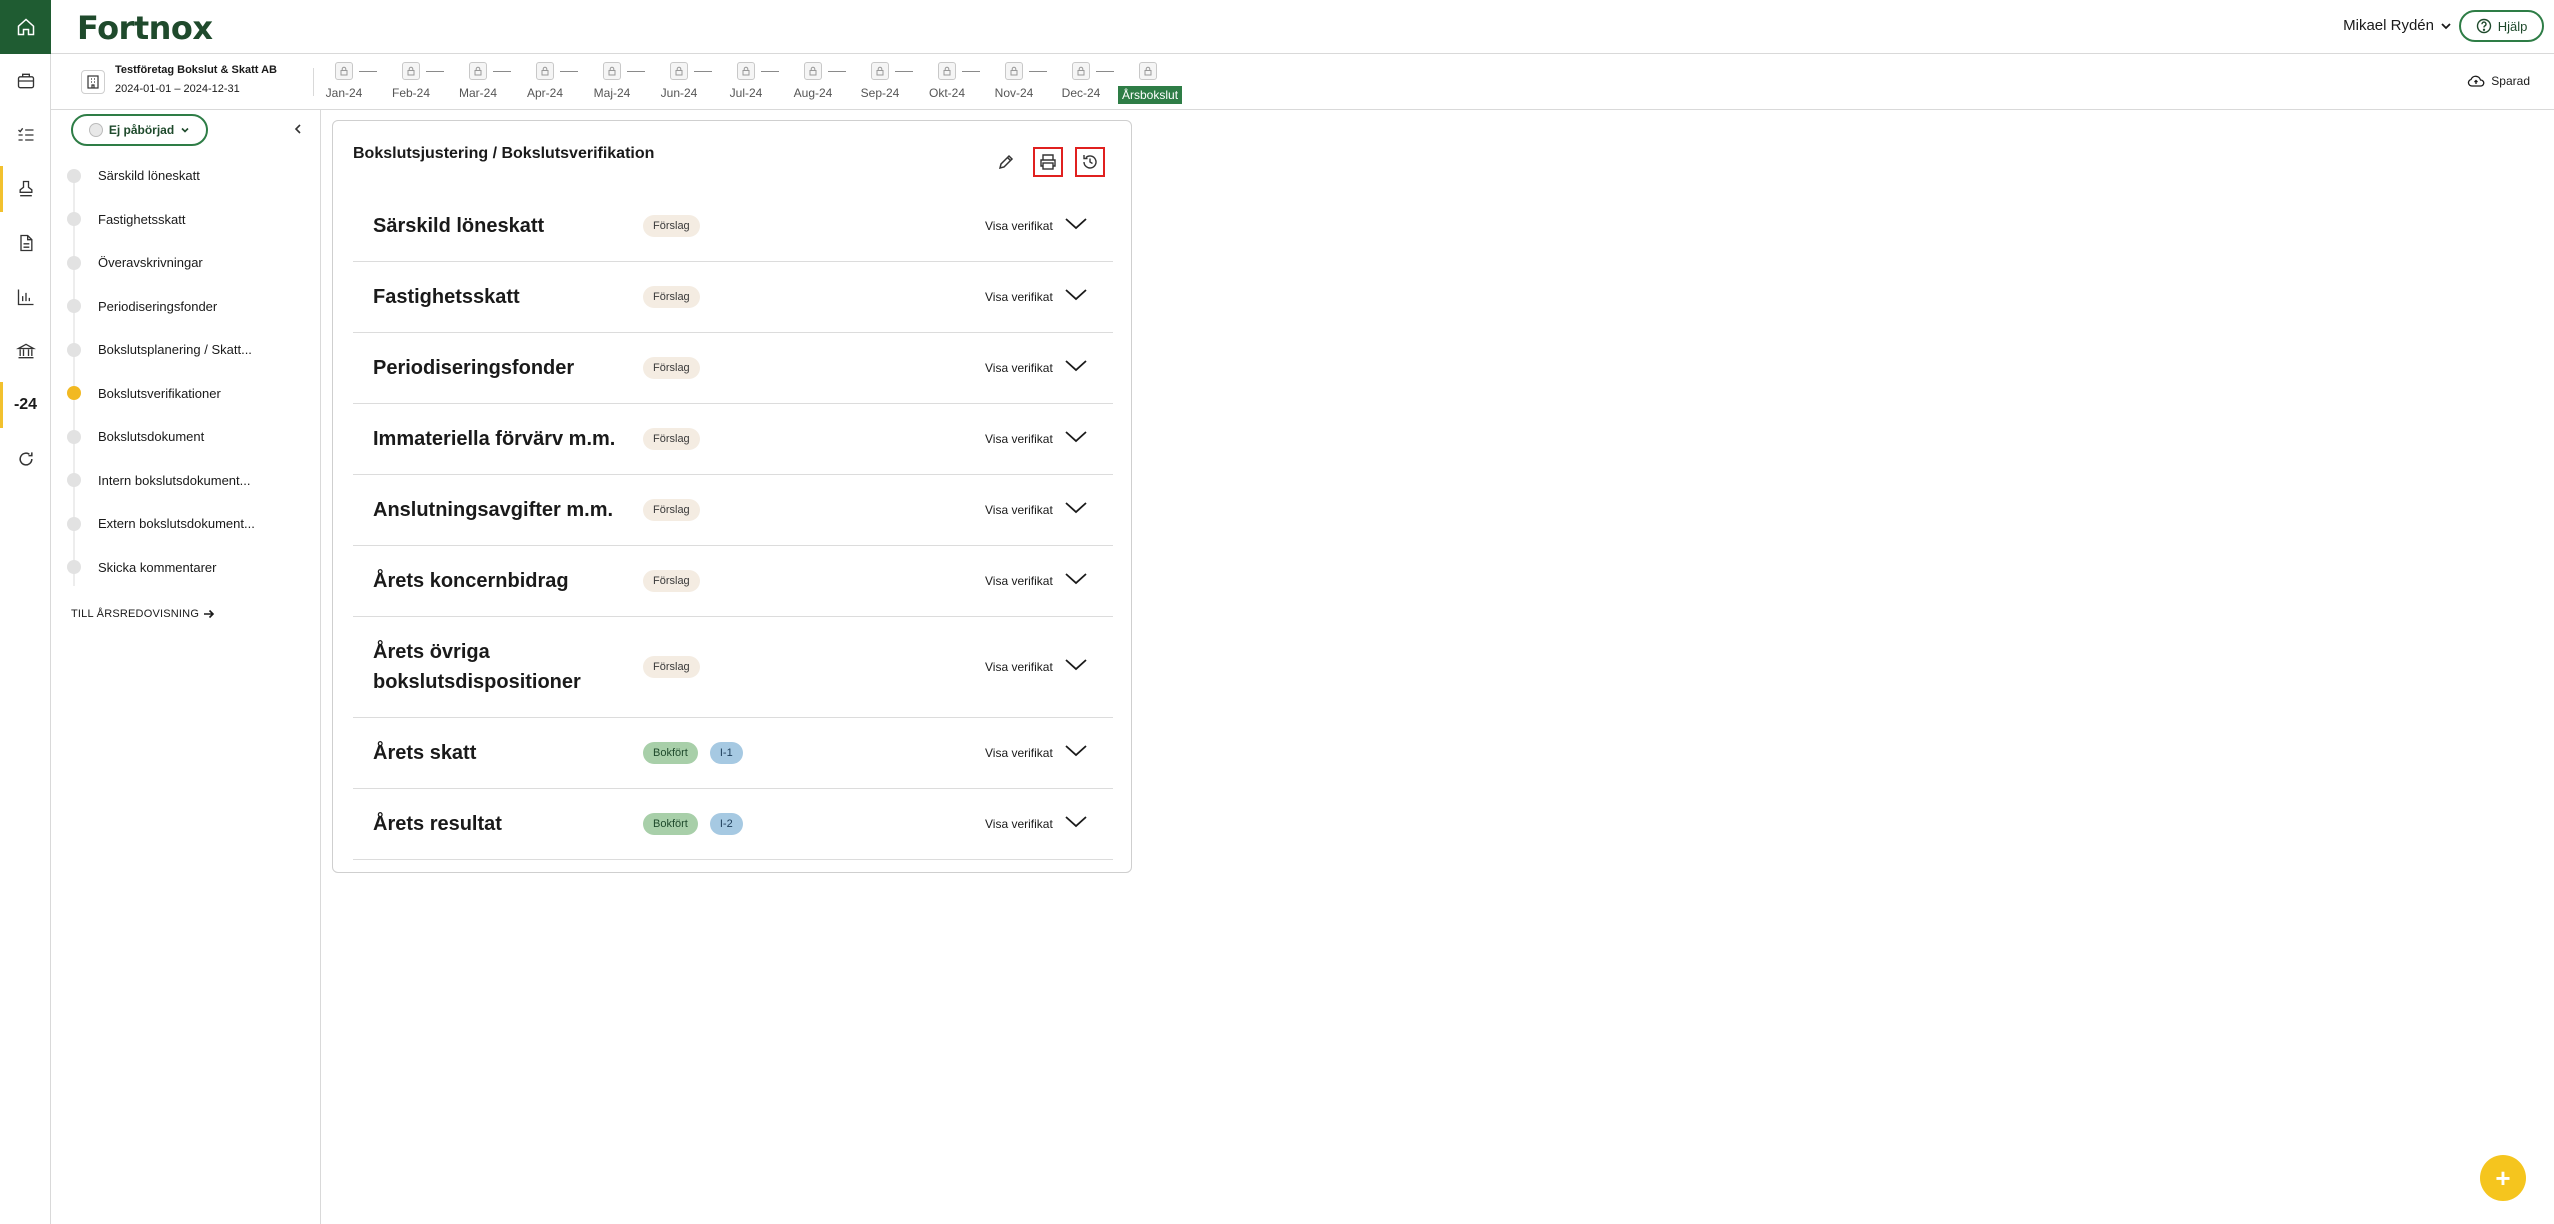 This screenshot has width=2554, height=1224. I want to click on stamp-icon, so click(25, 189).